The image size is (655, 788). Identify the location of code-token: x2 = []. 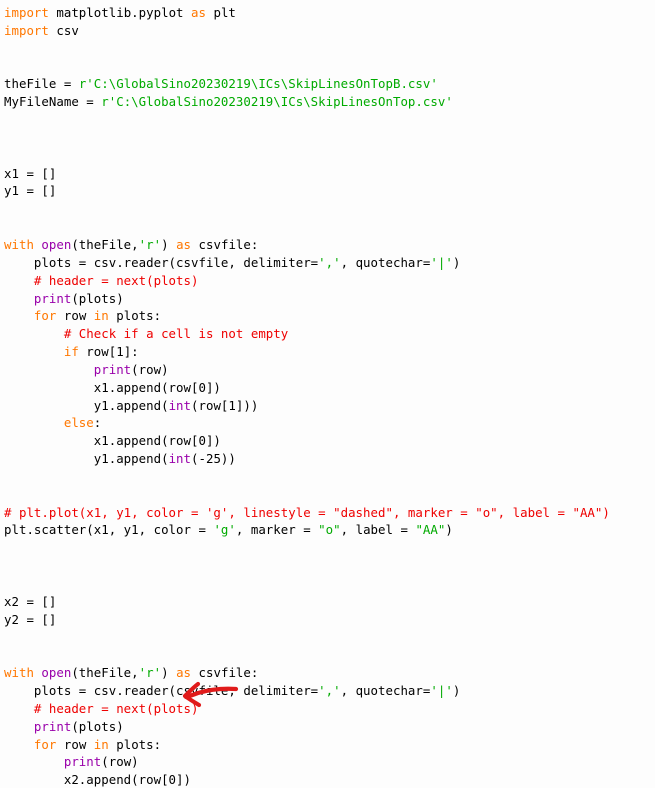
(30, 601).